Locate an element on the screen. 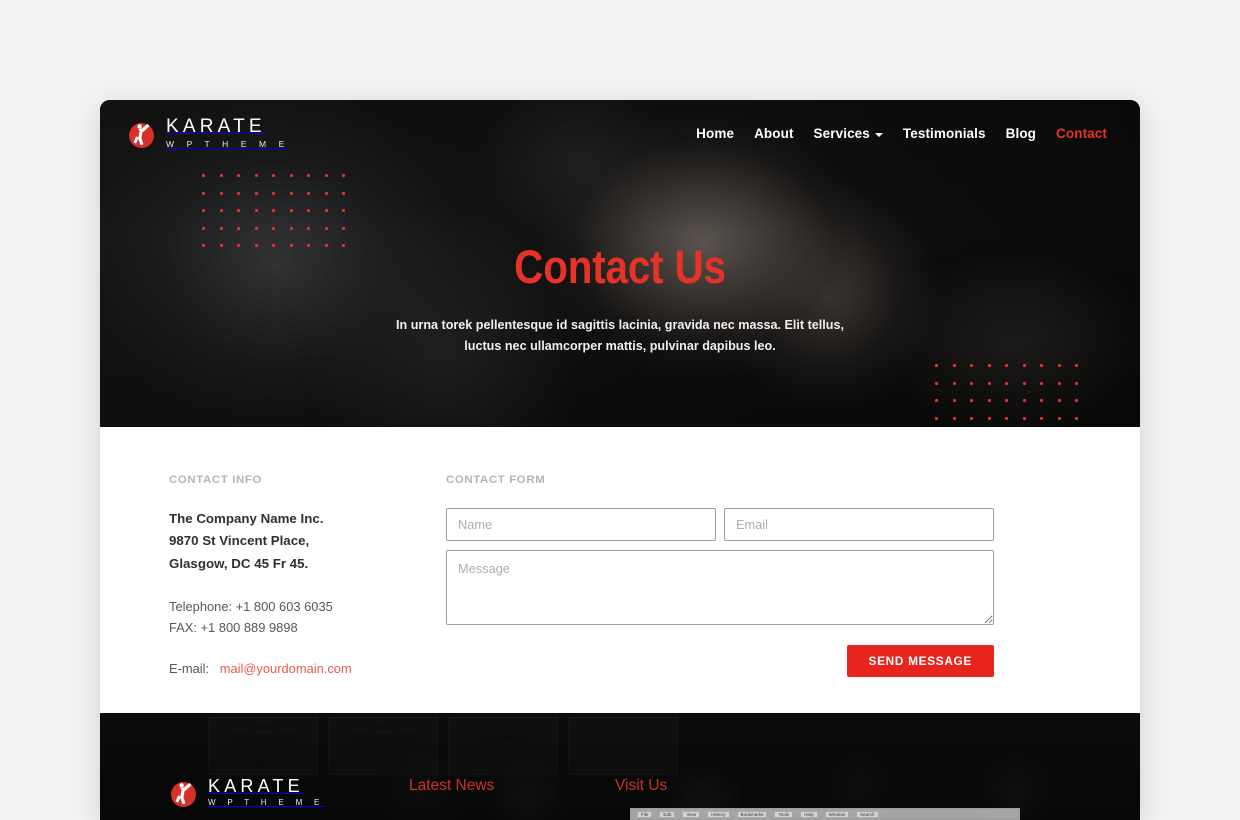 This screenshot has width=1240, height=820. contact-form-column: CONTACT FORM SEND MESSAGE is located at coordinates (758, 575).